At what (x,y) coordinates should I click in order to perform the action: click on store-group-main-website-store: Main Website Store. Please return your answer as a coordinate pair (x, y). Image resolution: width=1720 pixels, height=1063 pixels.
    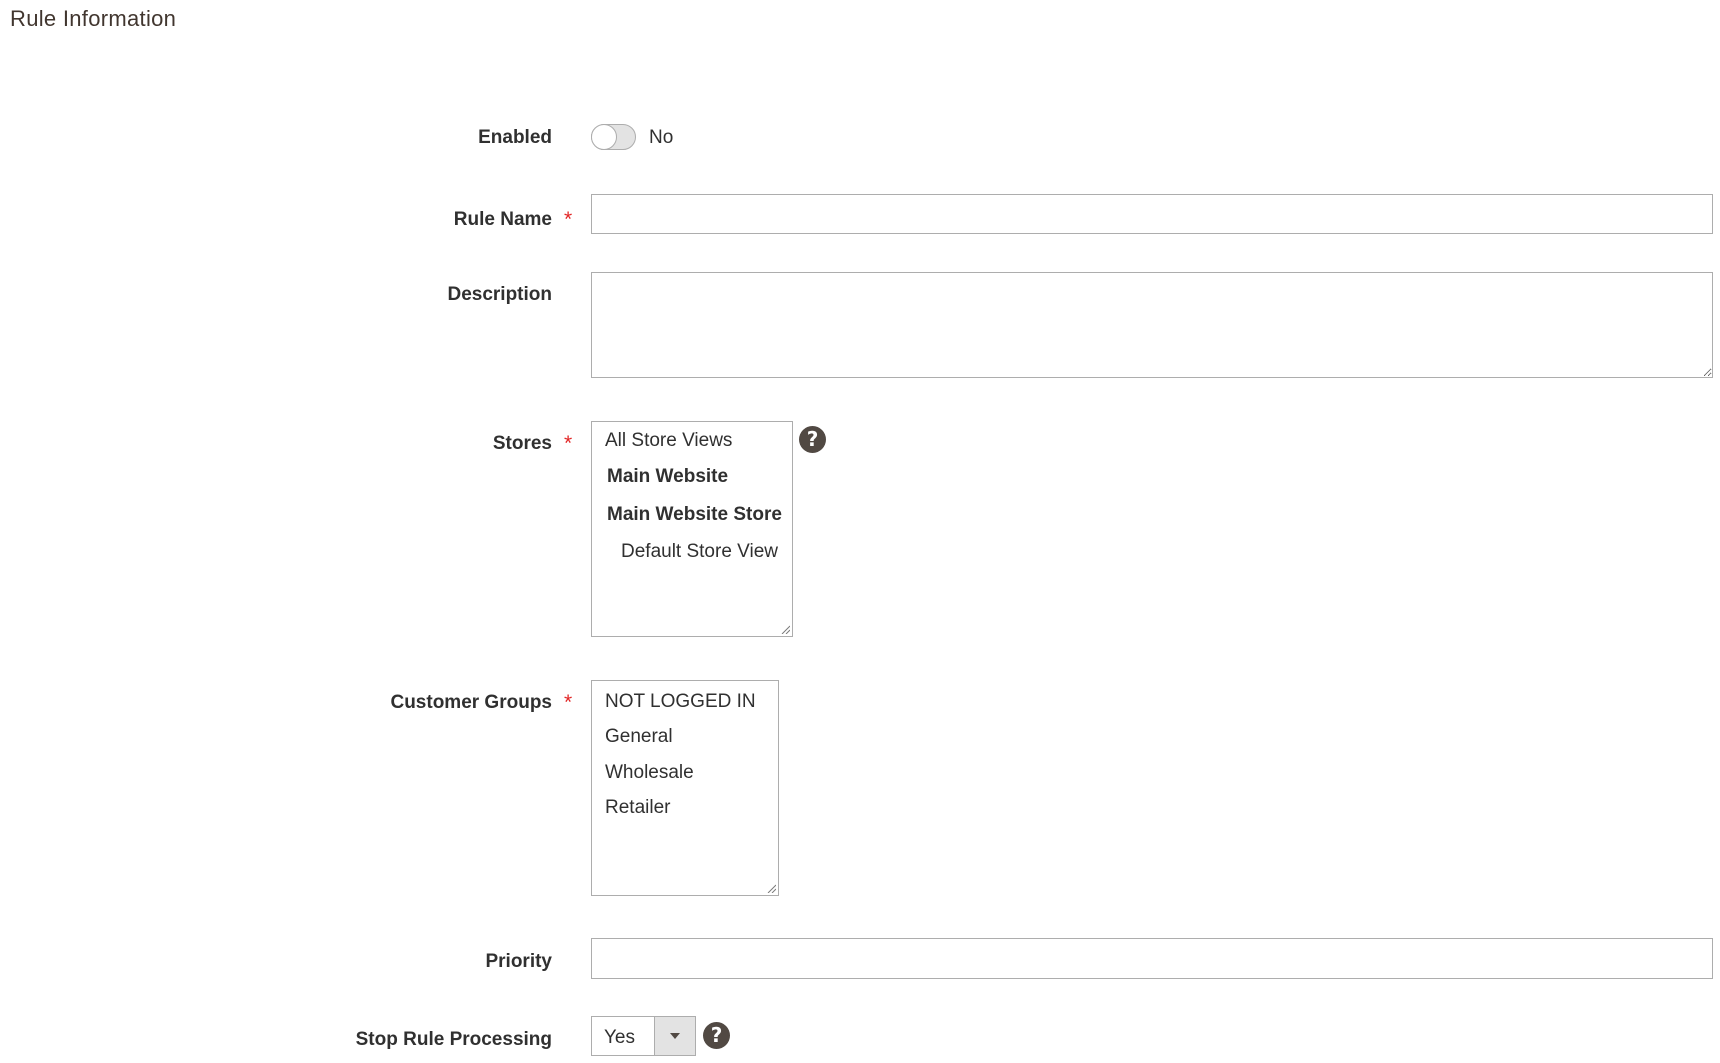
    Looking at the image, I should click on (694, 514).